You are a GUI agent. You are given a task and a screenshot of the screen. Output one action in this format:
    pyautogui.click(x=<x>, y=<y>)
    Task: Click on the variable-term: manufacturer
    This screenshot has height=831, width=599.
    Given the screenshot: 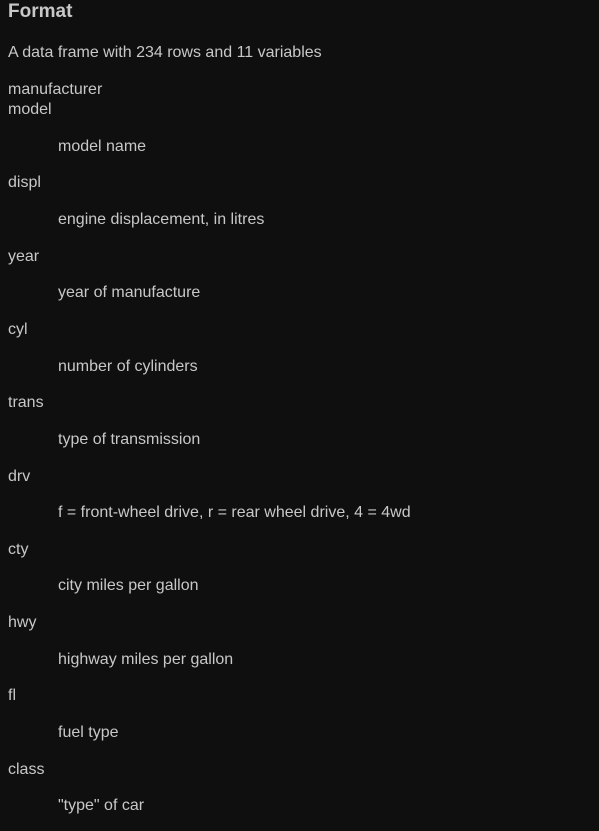 What is the action you would take?
    pyautogui.click(x=55, y=89)
    